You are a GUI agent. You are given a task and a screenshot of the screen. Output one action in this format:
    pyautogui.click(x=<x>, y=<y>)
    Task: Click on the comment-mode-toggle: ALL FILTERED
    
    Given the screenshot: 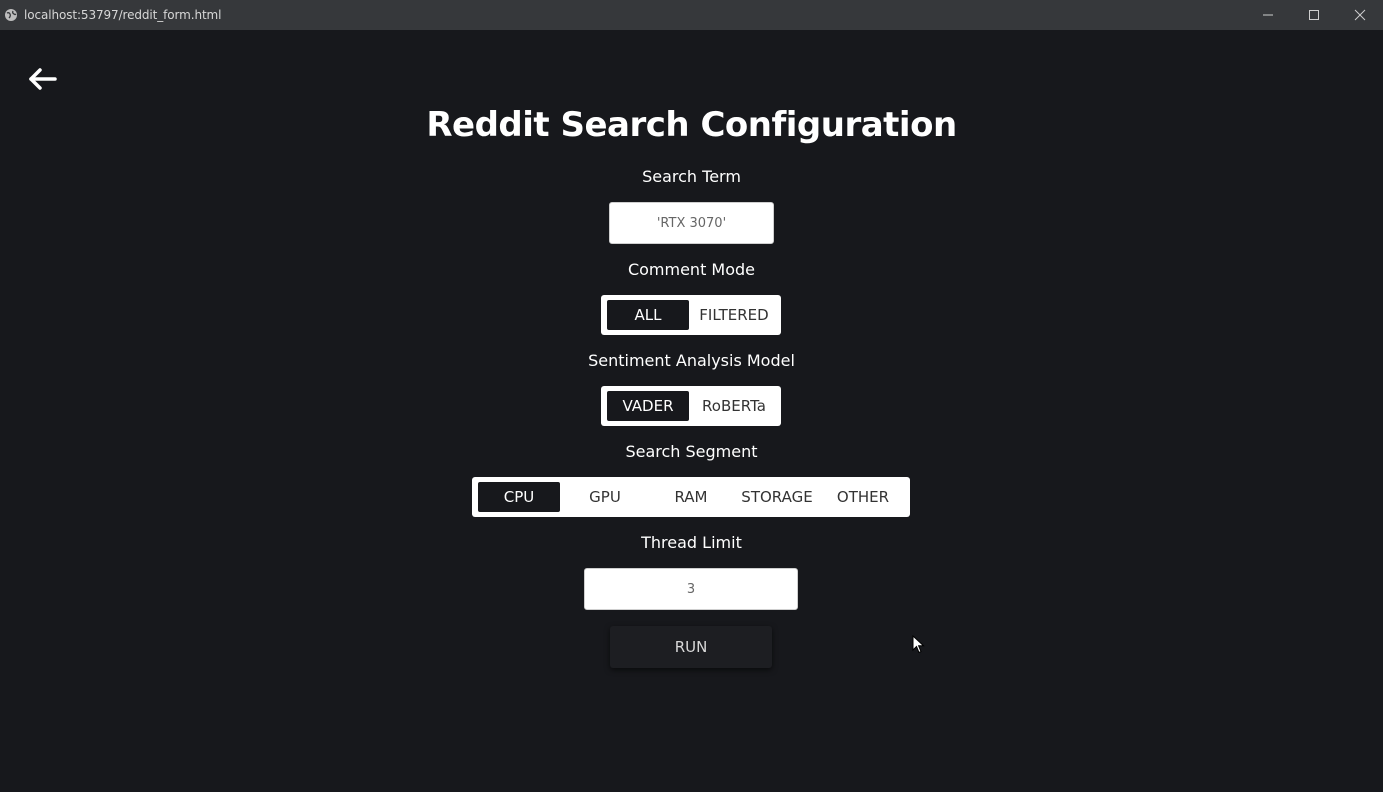 What is the action you would take?
    pyautogui.click(x=691, y=315)
    